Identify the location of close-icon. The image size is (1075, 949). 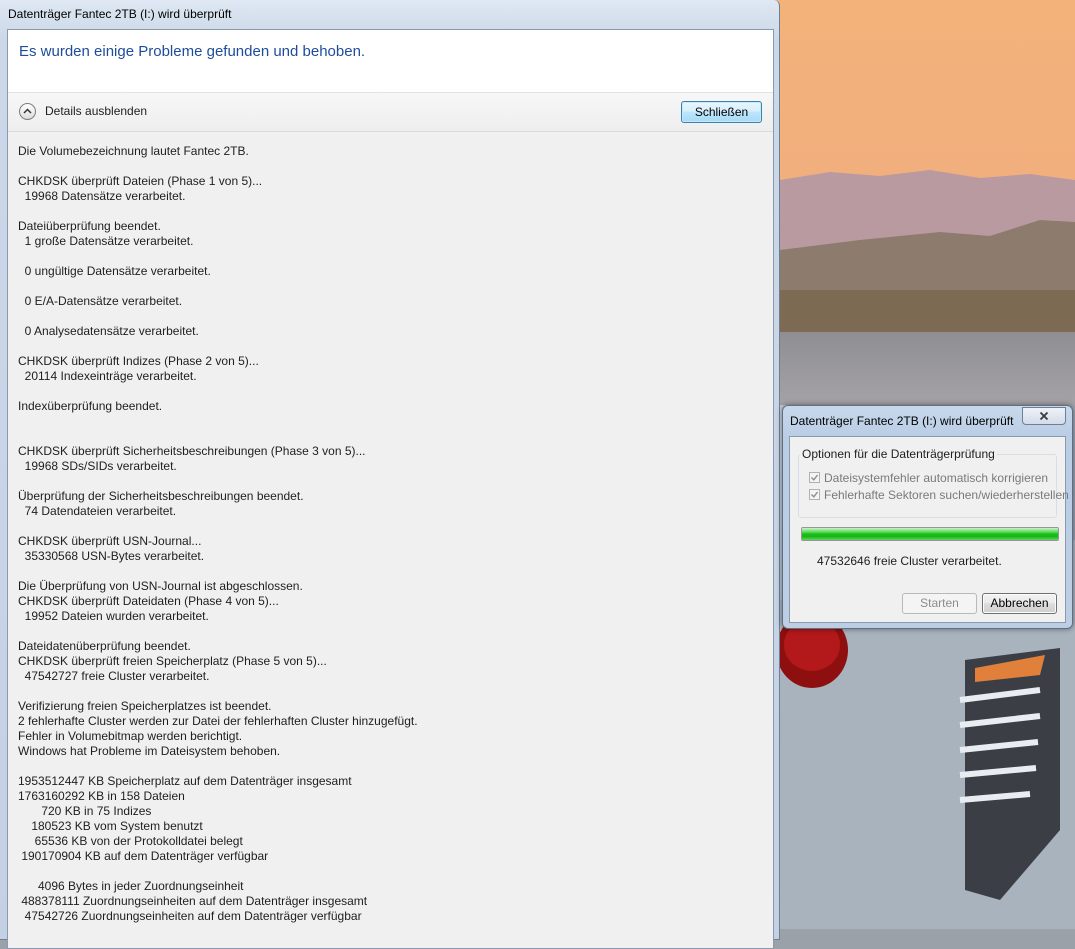
(1044, 416).